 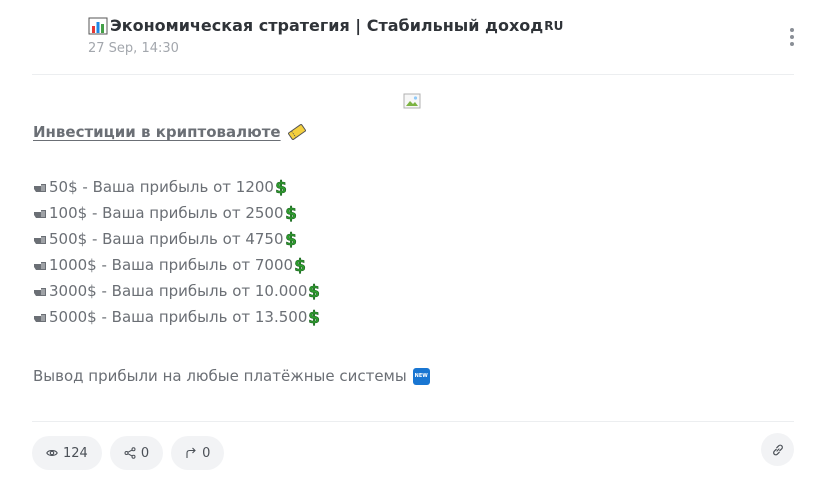 What do you see at coordinates (412, 101) in the screenshot?
I see `broken-image-icon` at bounding box center [412, 101].